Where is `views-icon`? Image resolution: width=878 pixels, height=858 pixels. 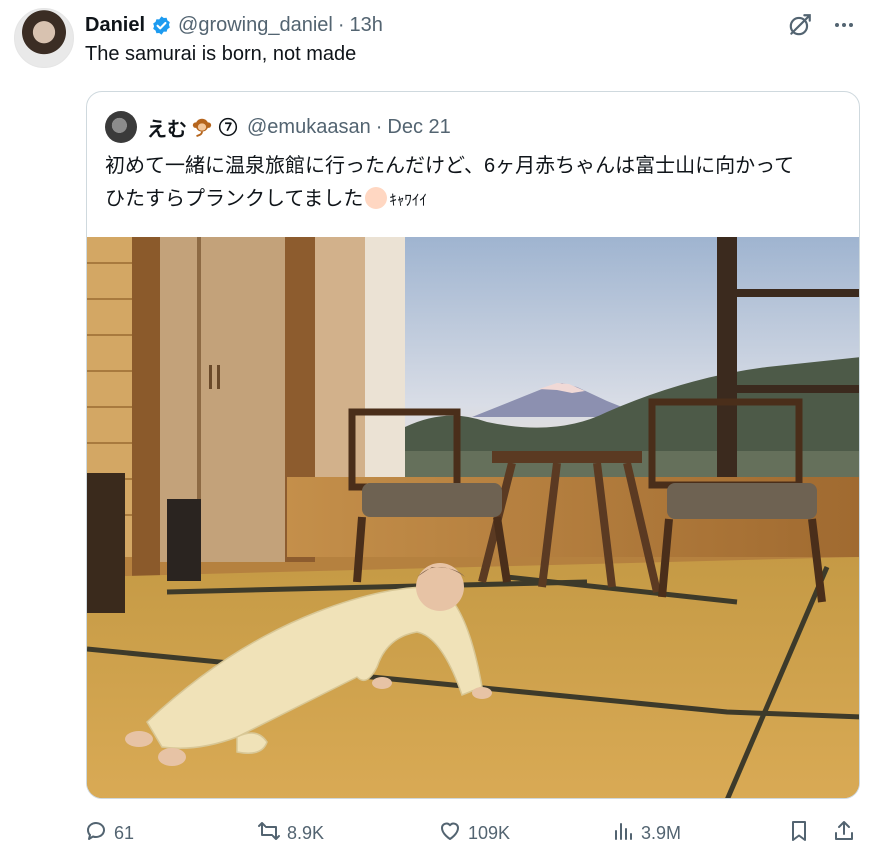
views-icon is located at coordinates (623, 833).